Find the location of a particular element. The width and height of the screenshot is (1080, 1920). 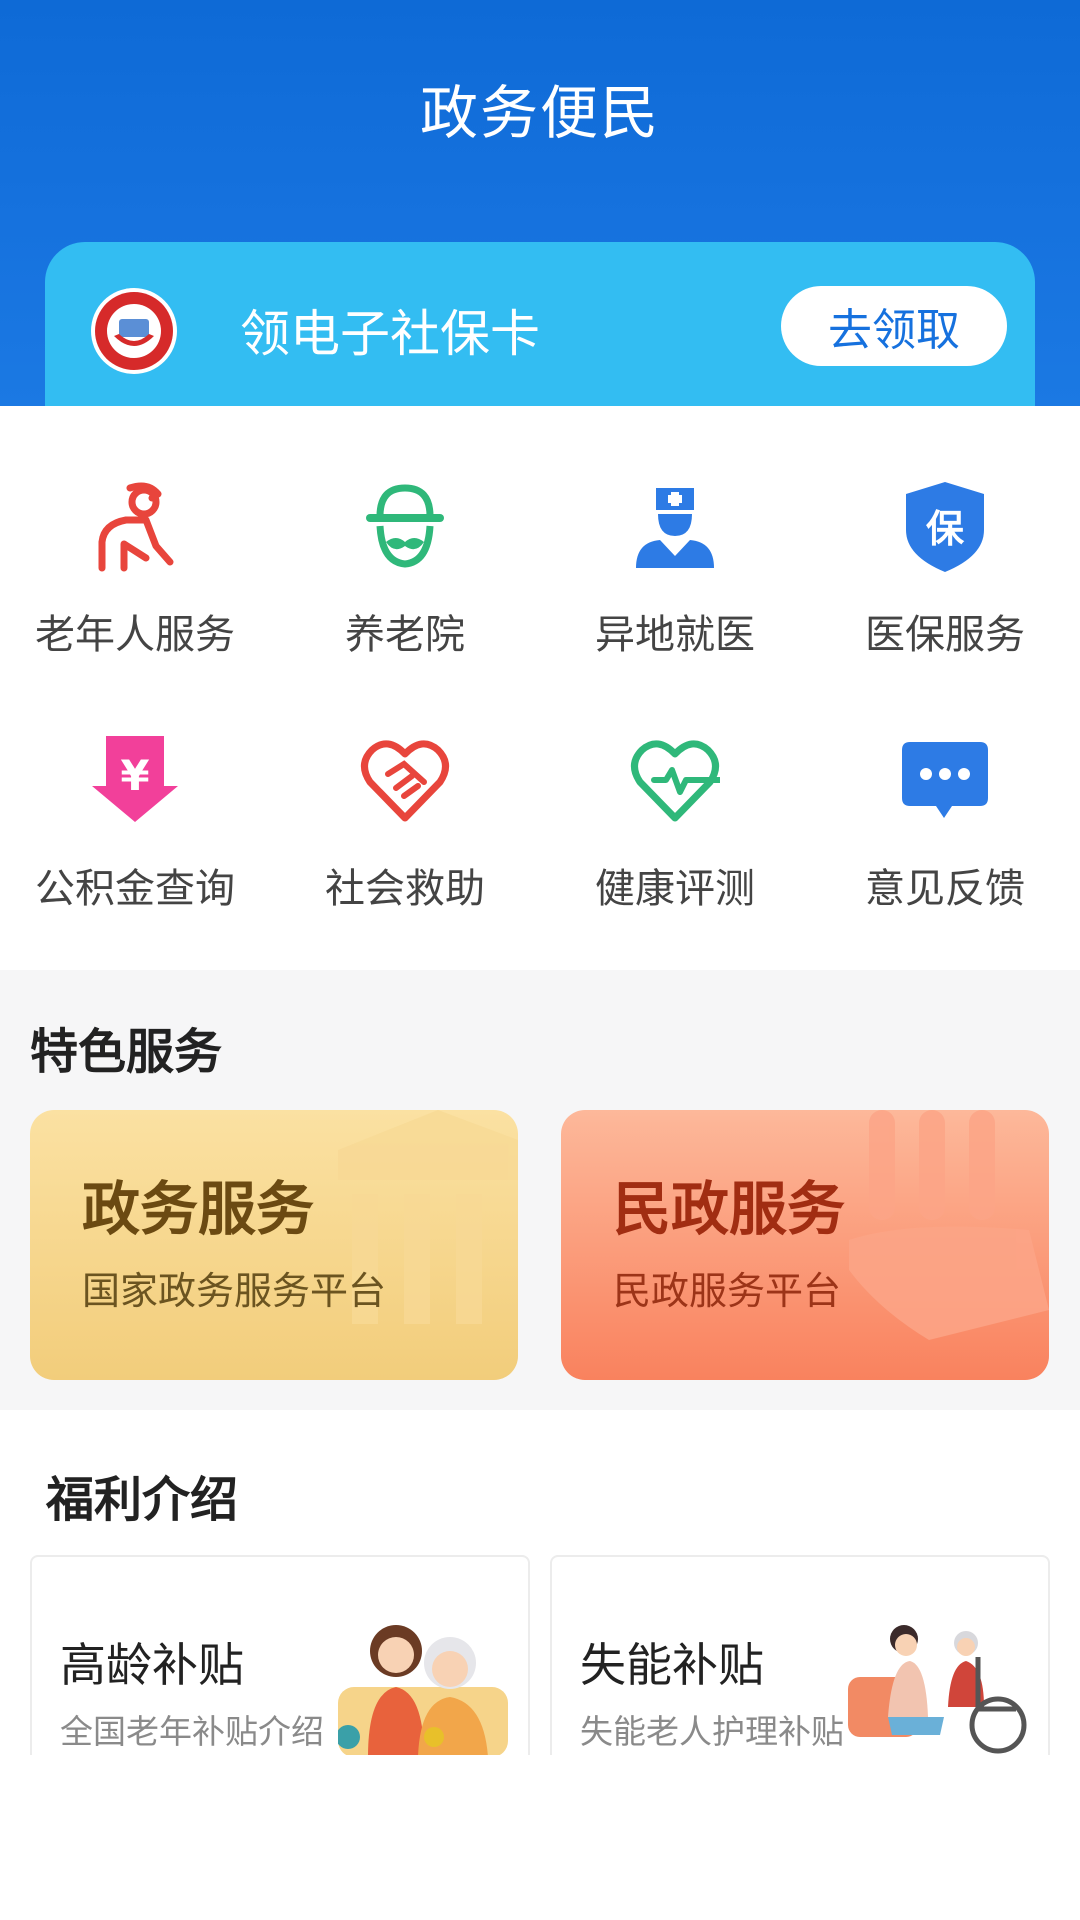

service-nursing-home: 养老院 is located at coordinates (405, 532).